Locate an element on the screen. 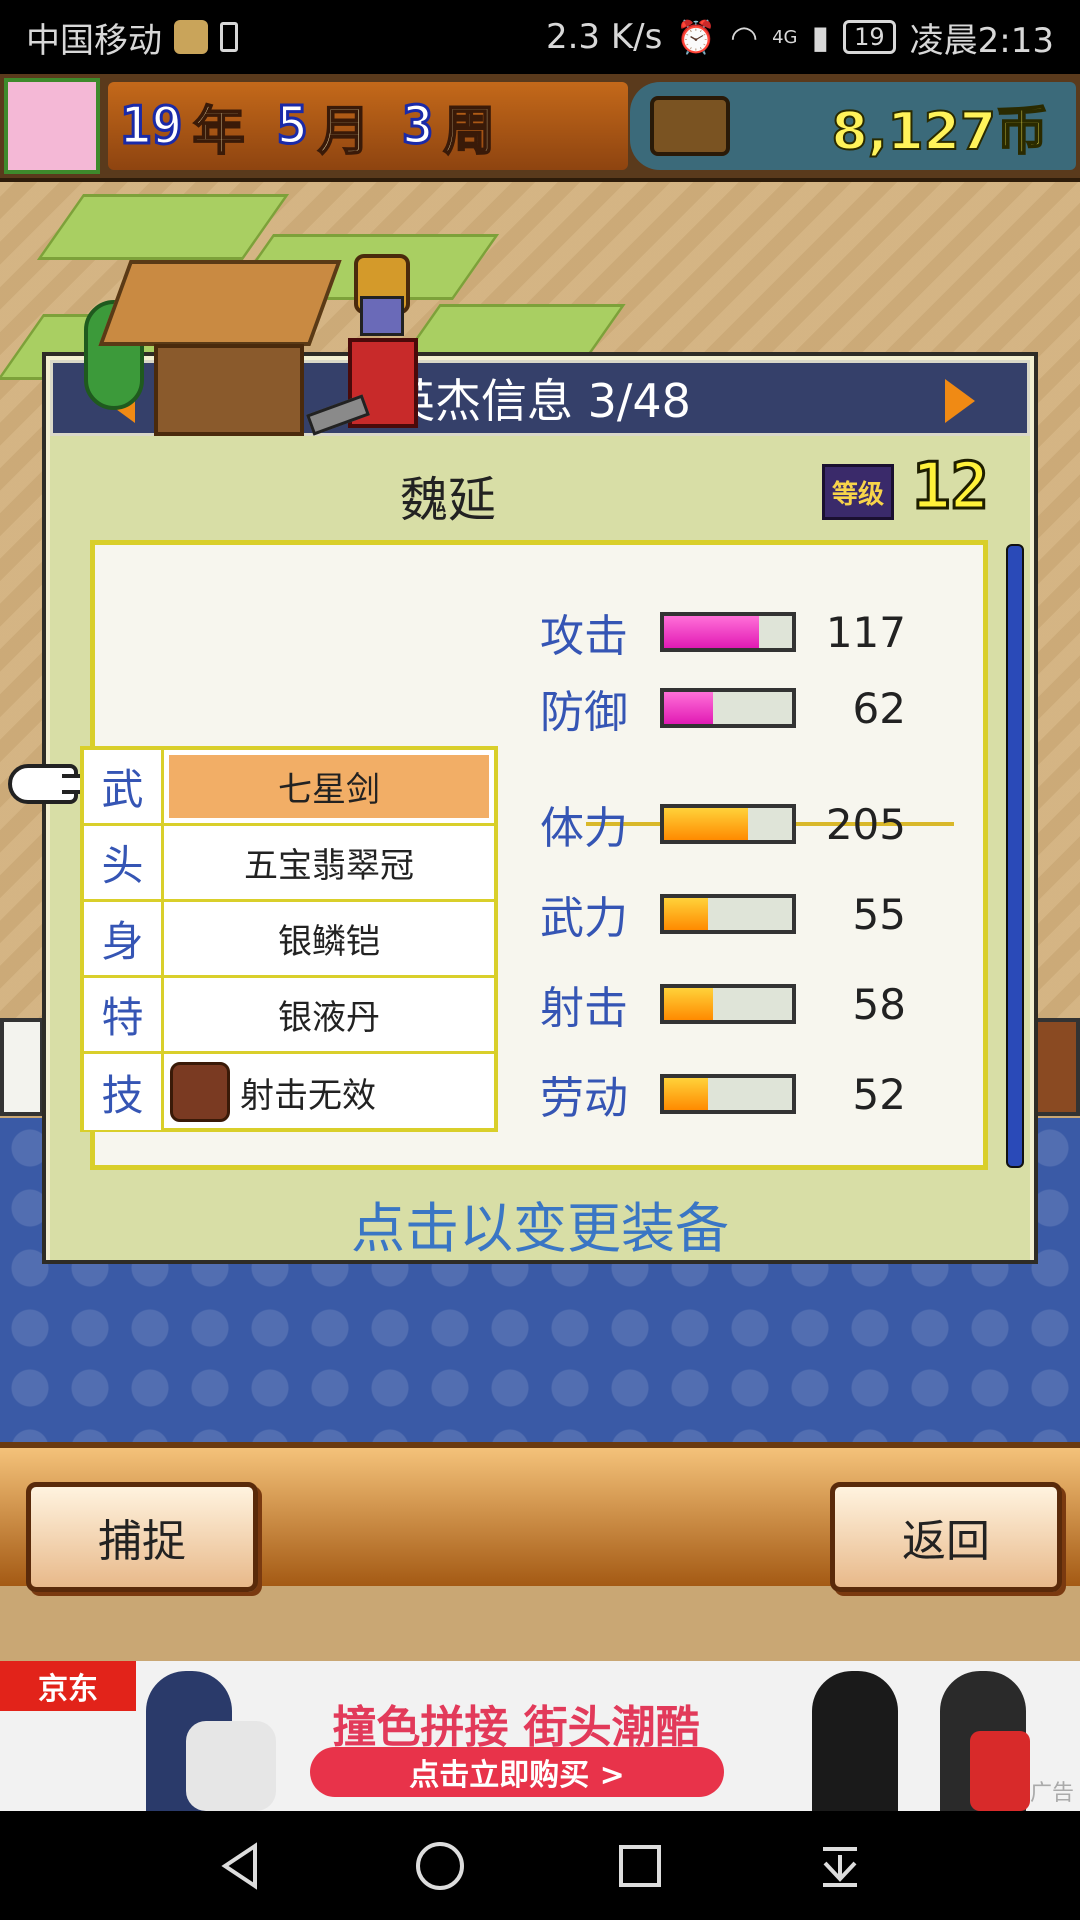 This screenshot has height=1920, width=1080. equip-row-weapon: 武 七星剑 is located at coordinates (289, 788).